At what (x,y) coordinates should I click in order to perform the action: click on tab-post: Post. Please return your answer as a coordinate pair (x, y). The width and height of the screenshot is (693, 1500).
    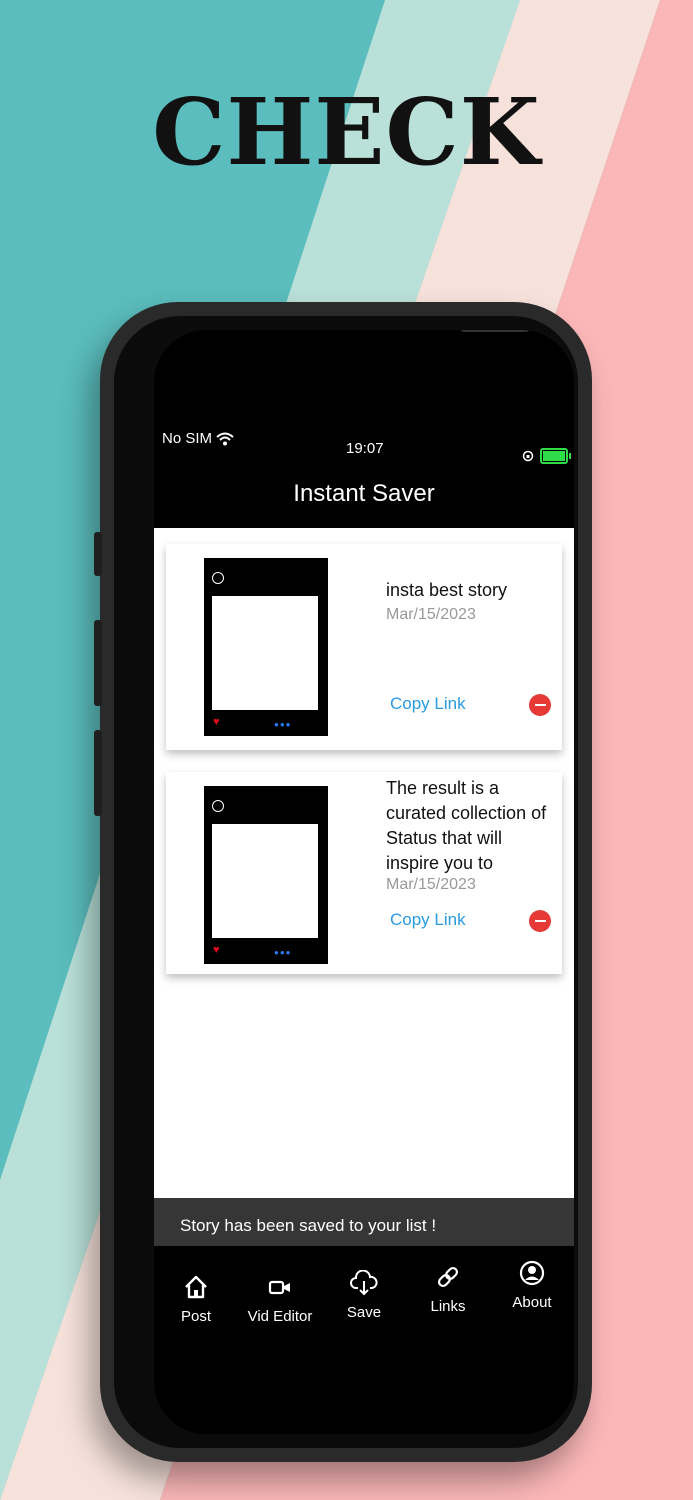
    Looking at the image, I should click on (196, 1299).